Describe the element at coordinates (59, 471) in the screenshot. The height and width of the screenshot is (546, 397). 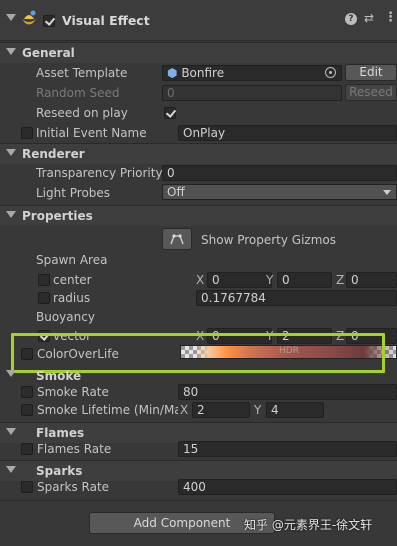
I see `section-title: Sparks` at that location.